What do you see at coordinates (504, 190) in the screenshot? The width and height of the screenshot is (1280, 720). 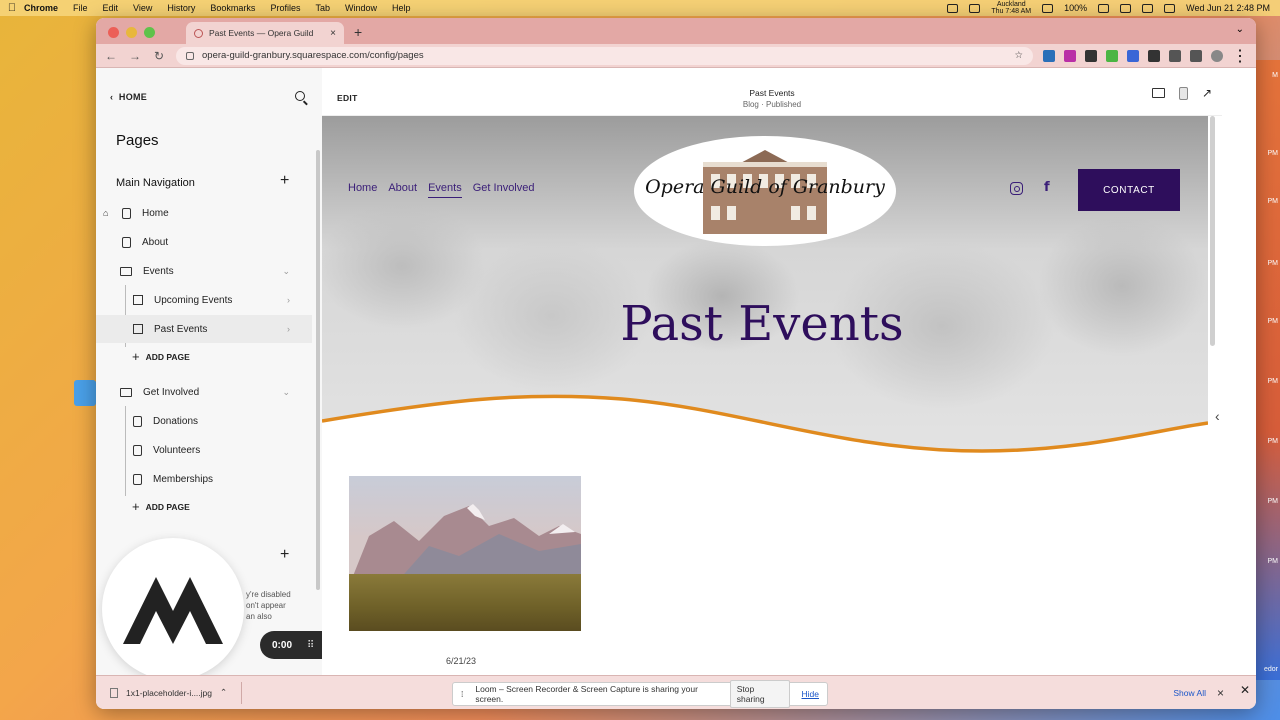 I see `site-nav-get-involved: Get Involved` at bounding box center [504, 190].